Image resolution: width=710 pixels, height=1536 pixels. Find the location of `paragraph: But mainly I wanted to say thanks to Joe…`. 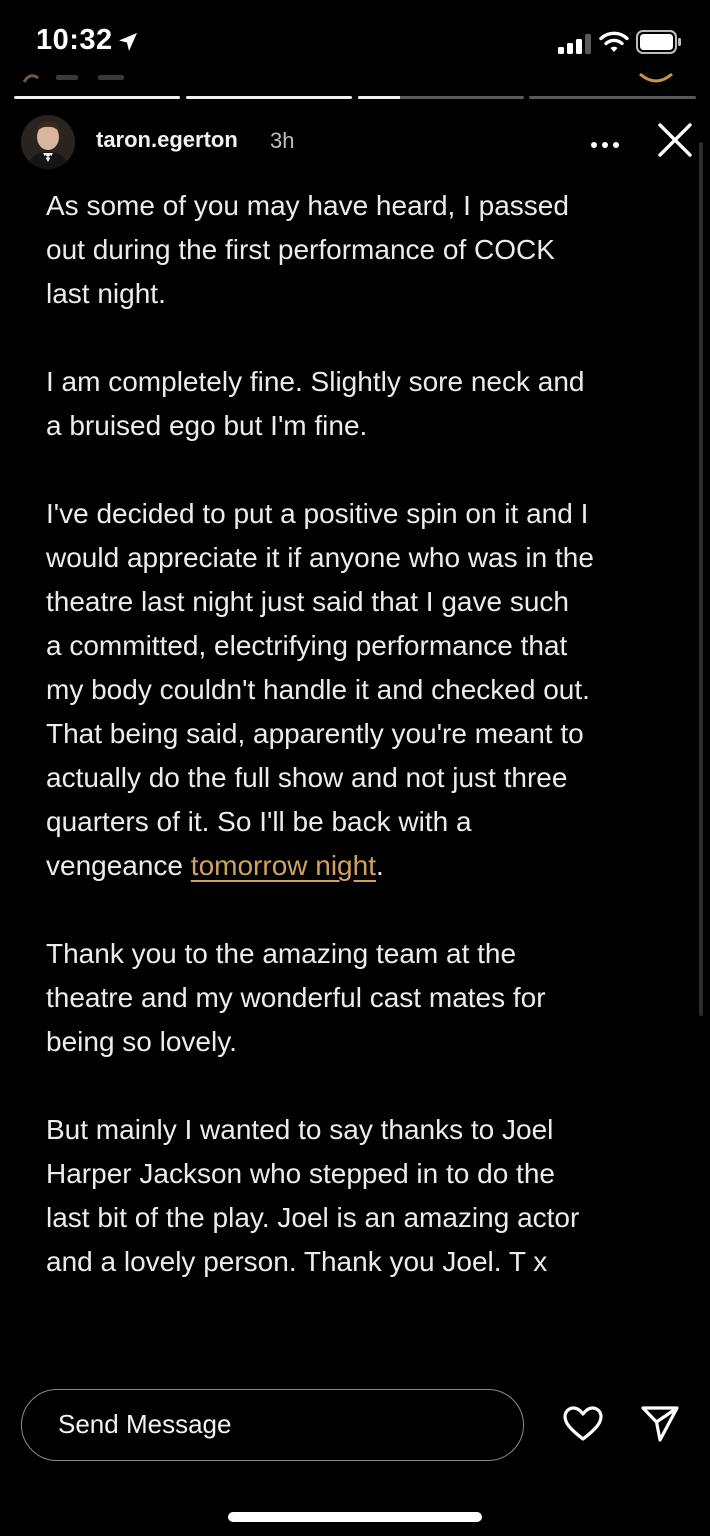

paragraph: But mainly I wanted to say thanks to Joe… is located at coordinates (313, 1195).